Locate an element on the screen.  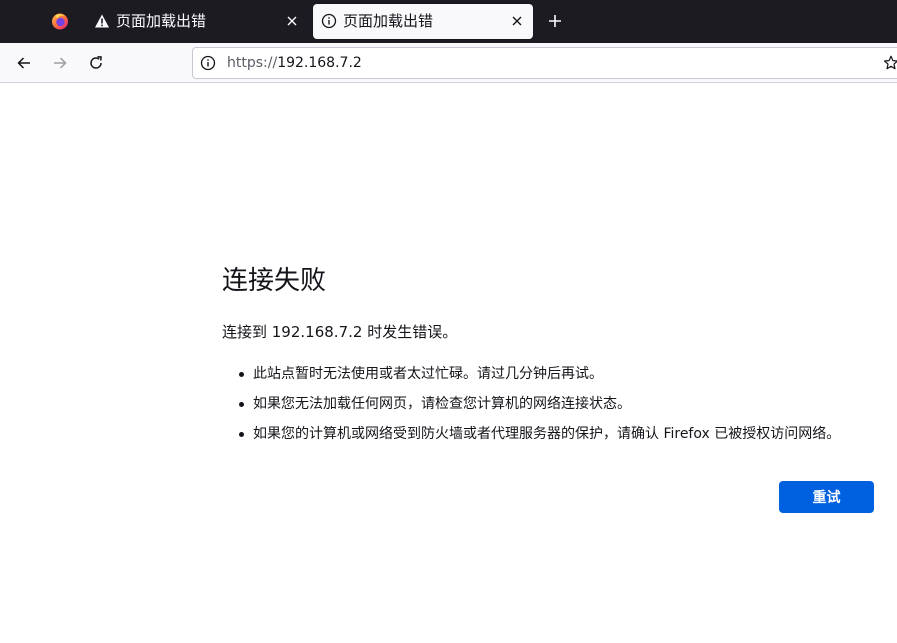
plus-icon is located at coordinates (555, 21).